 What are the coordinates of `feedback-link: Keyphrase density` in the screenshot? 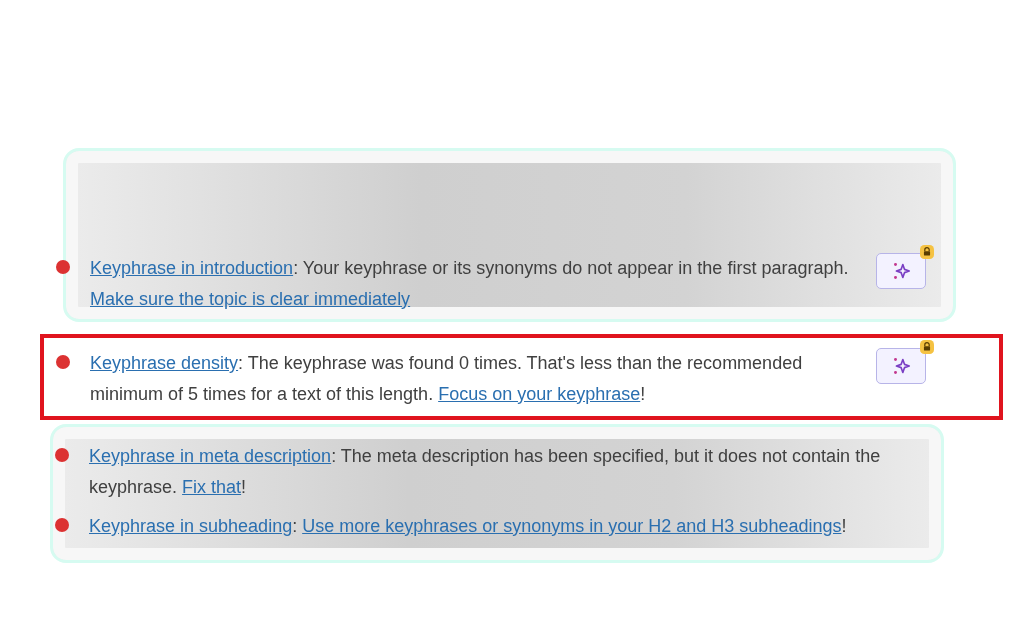 It's located at (164, 363).